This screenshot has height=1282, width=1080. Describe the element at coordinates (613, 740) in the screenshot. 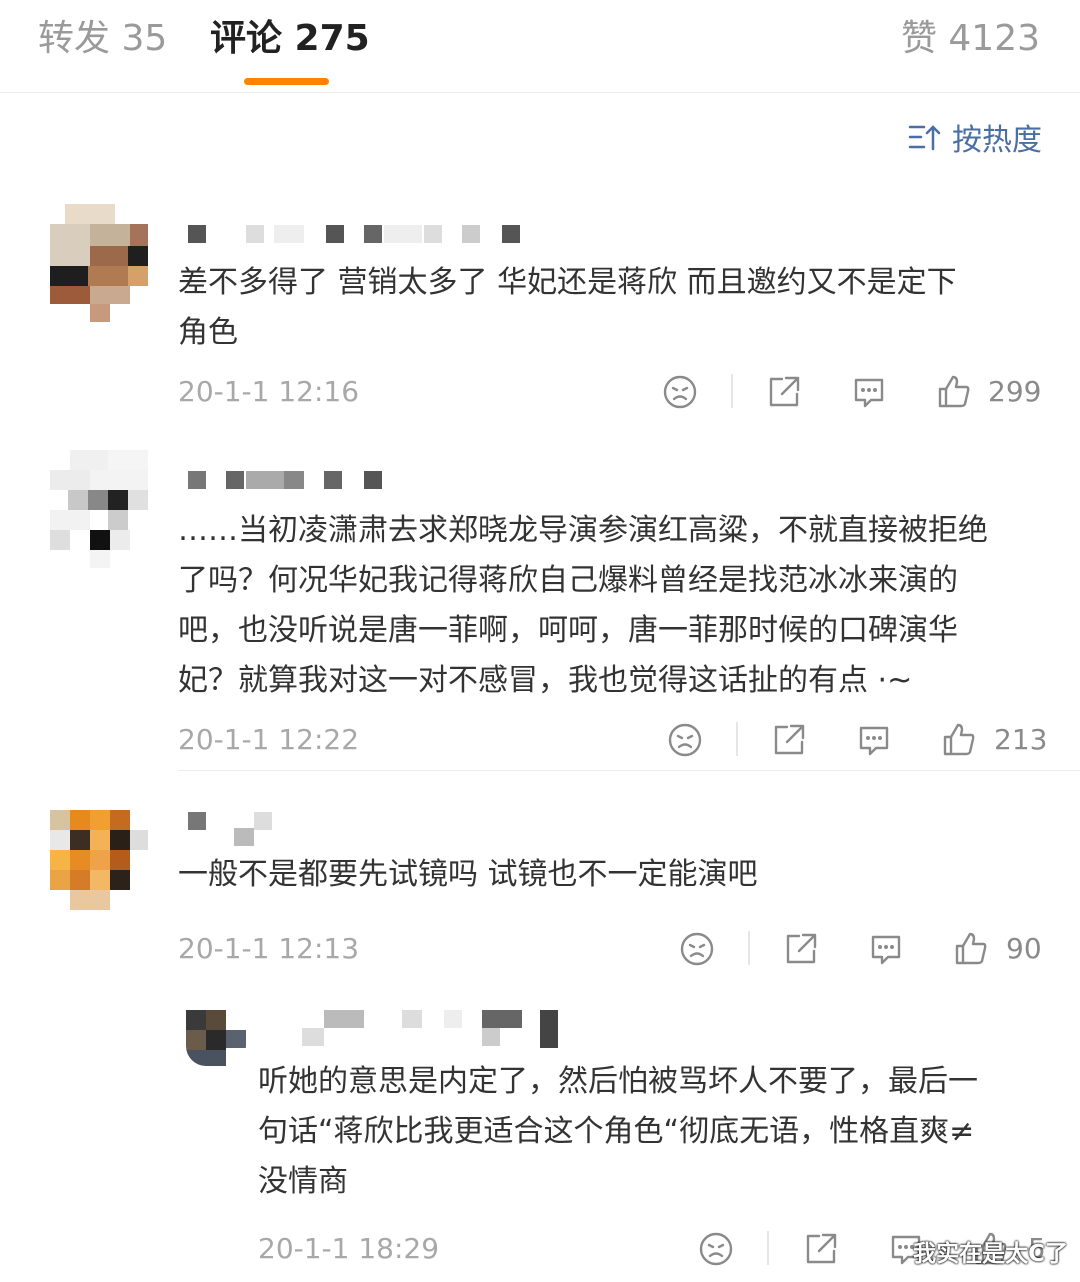

I see `comment-meta: 20-1-1 12:22 213` at that location.